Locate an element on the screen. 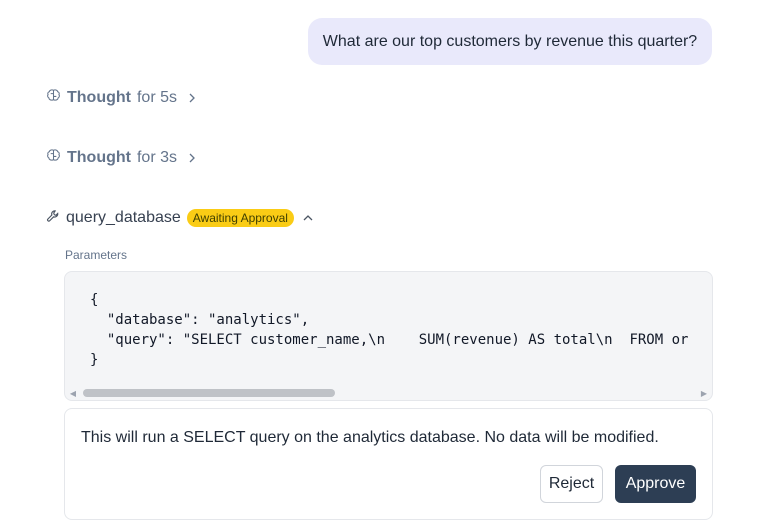  tool-call-header: query_database Awaiting Approval is located at coordinates (180, 218).